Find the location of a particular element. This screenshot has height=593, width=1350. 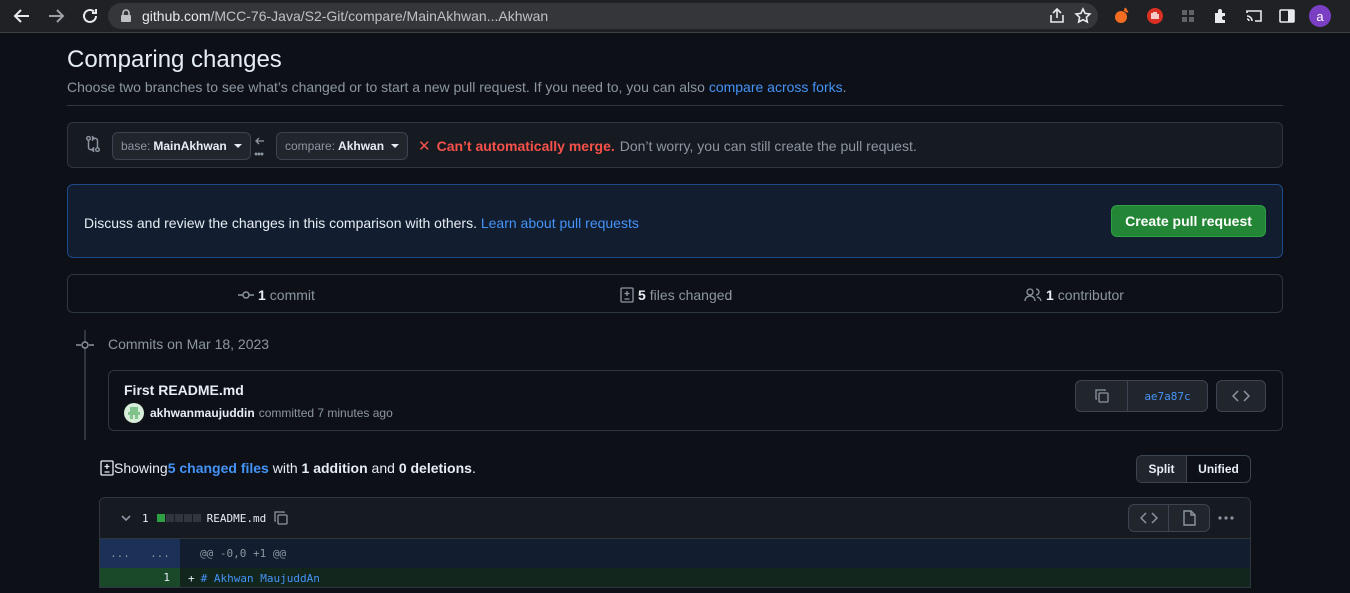

changed-files-link: 5 changed files is located at coordinates (218, 468).